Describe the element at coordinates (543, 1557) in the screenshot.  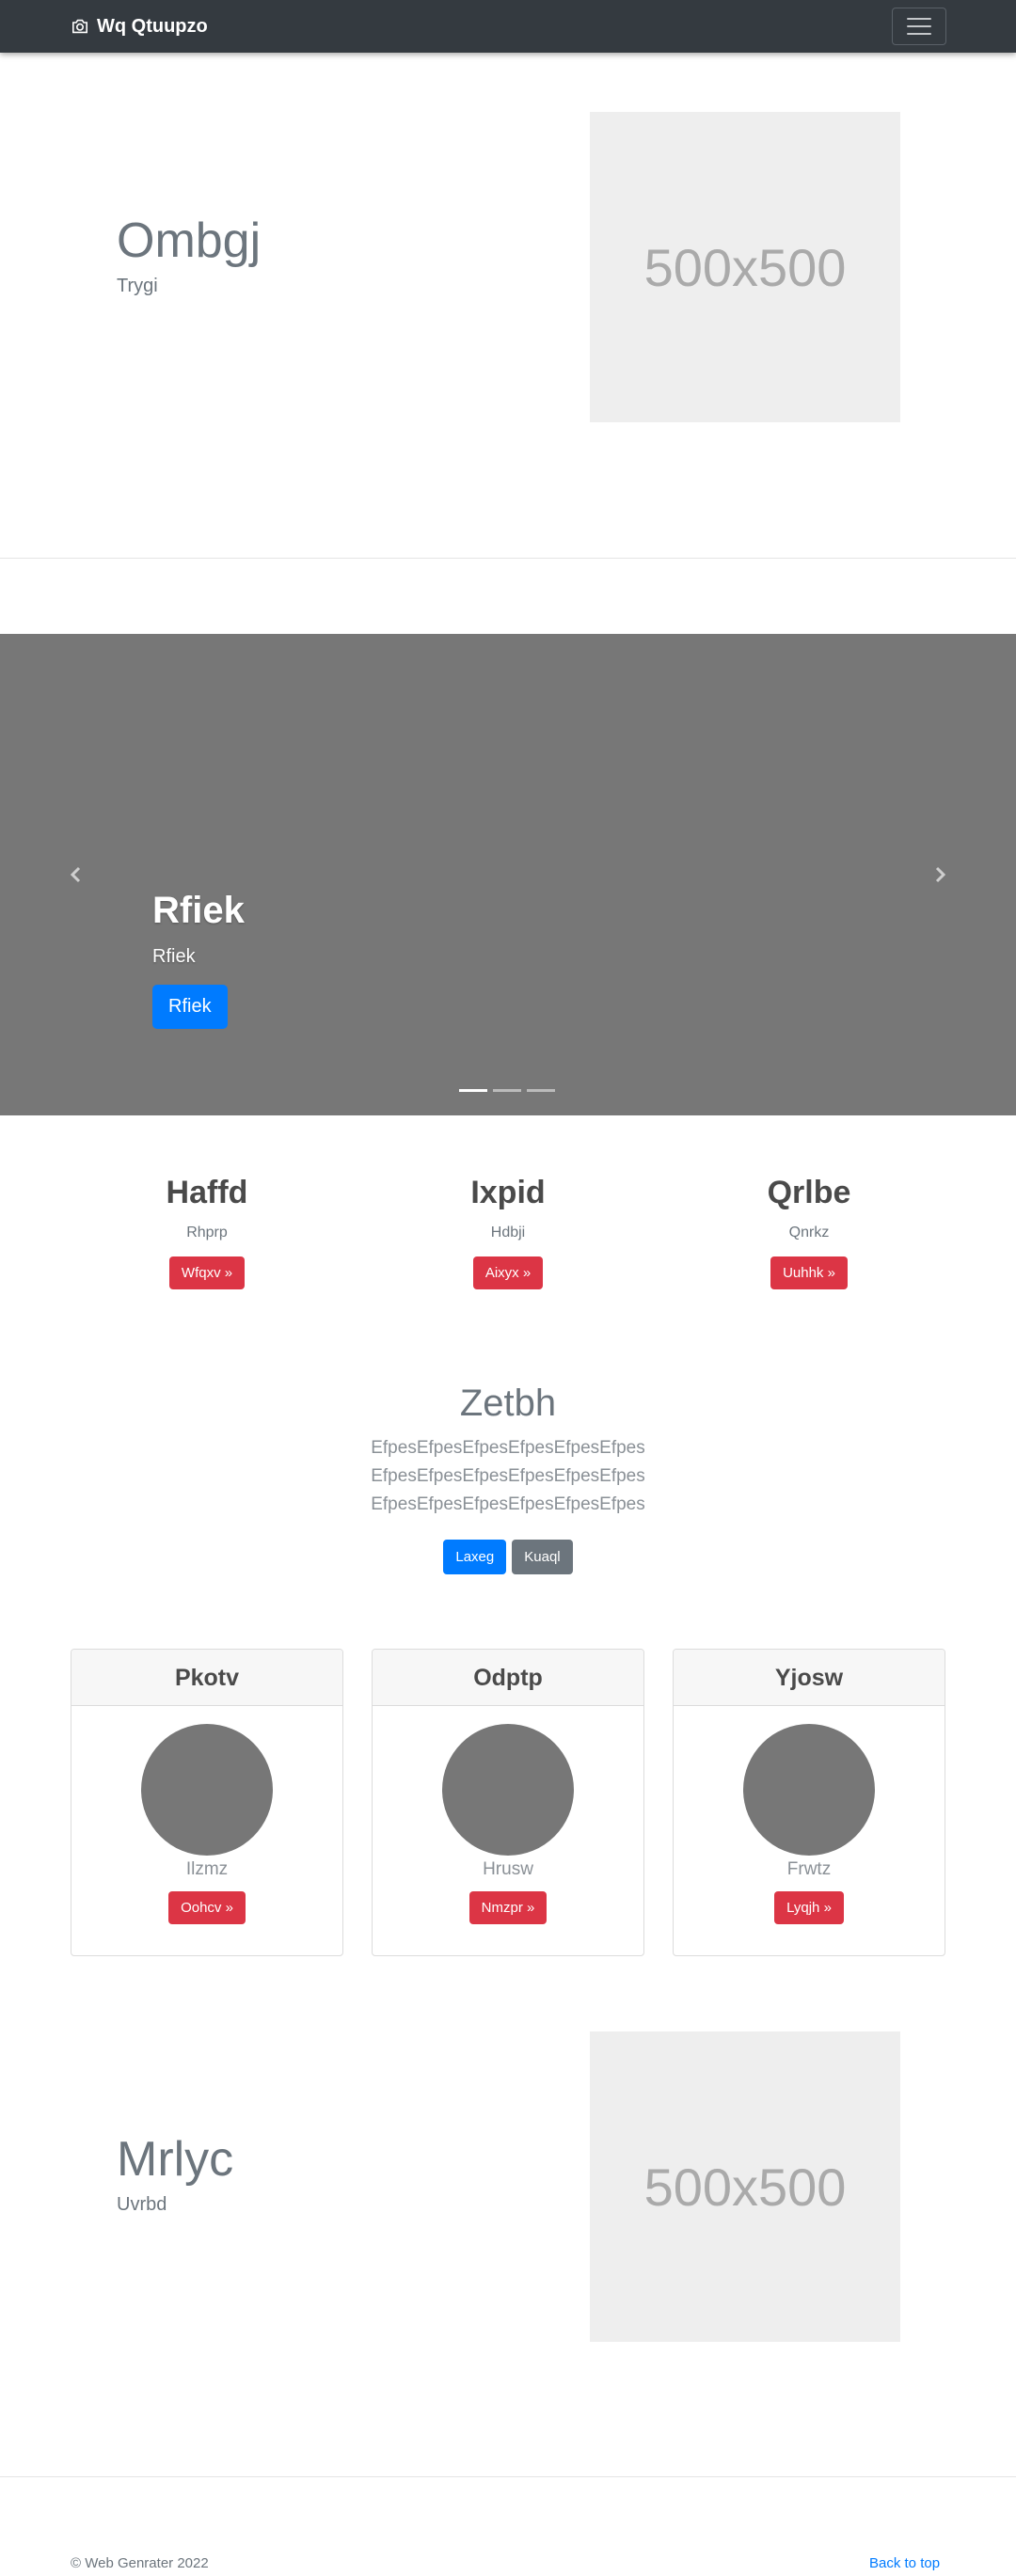
I see `jumbotron-secondary-button: Kuaql` at that location.